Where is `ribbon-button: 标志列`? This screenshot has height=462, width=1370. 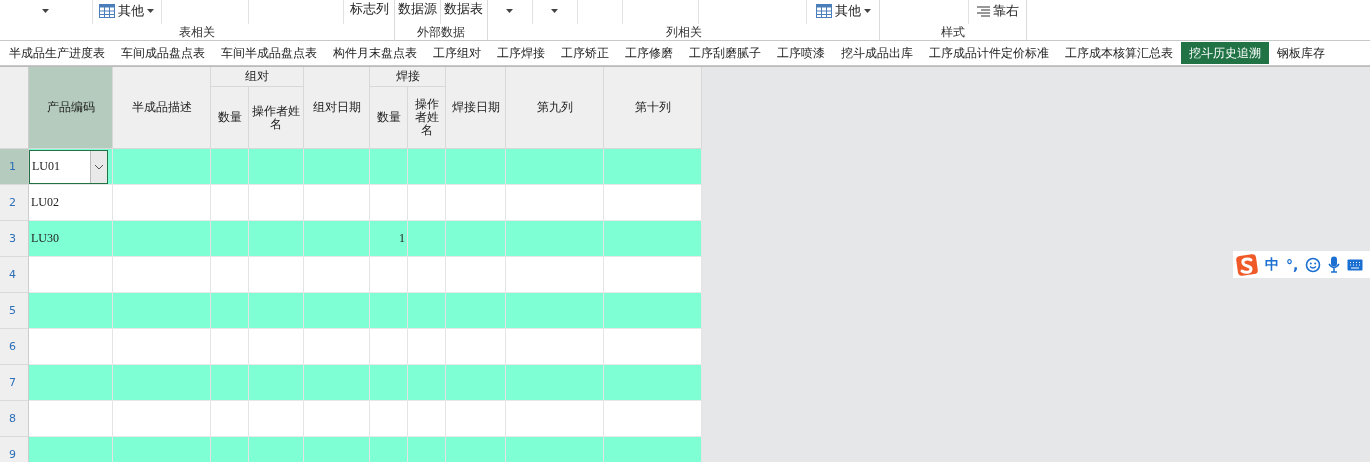
ribbon-button: 标志列 is located at coordinates (369, 9).